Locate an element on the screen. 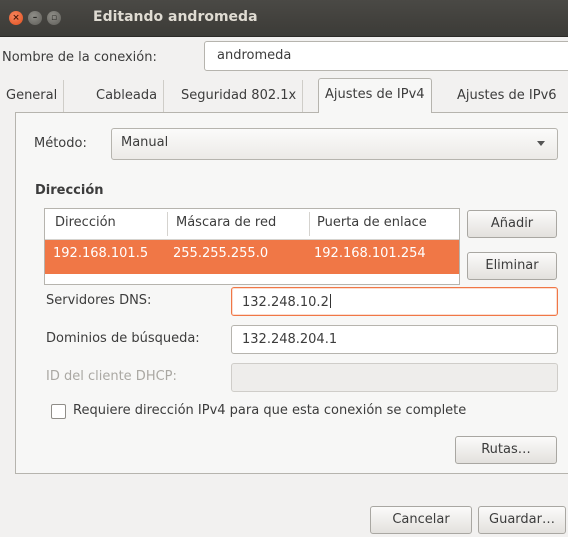 Image resolution: width=568 pixels, height=537 pixels. method-label: Método: is located at coordinates (60, 143).